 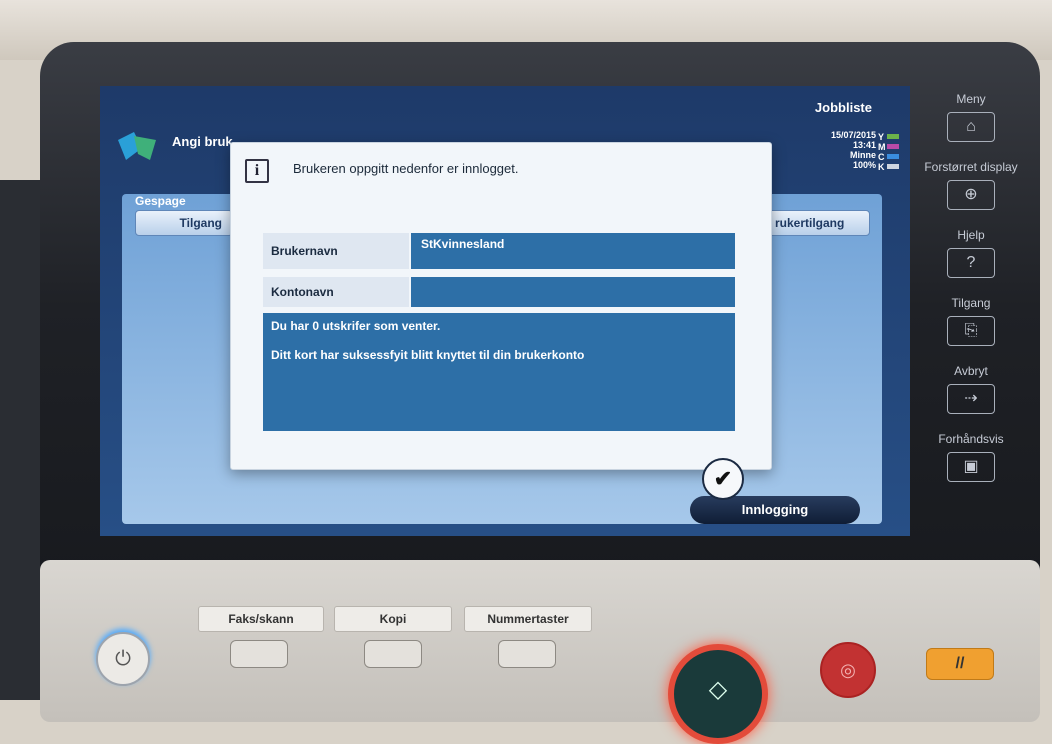 What do you see at coordinates (863, 155) in the screenshot?
I see `status-memory-label: Minne` at bounding box center [863, 155].